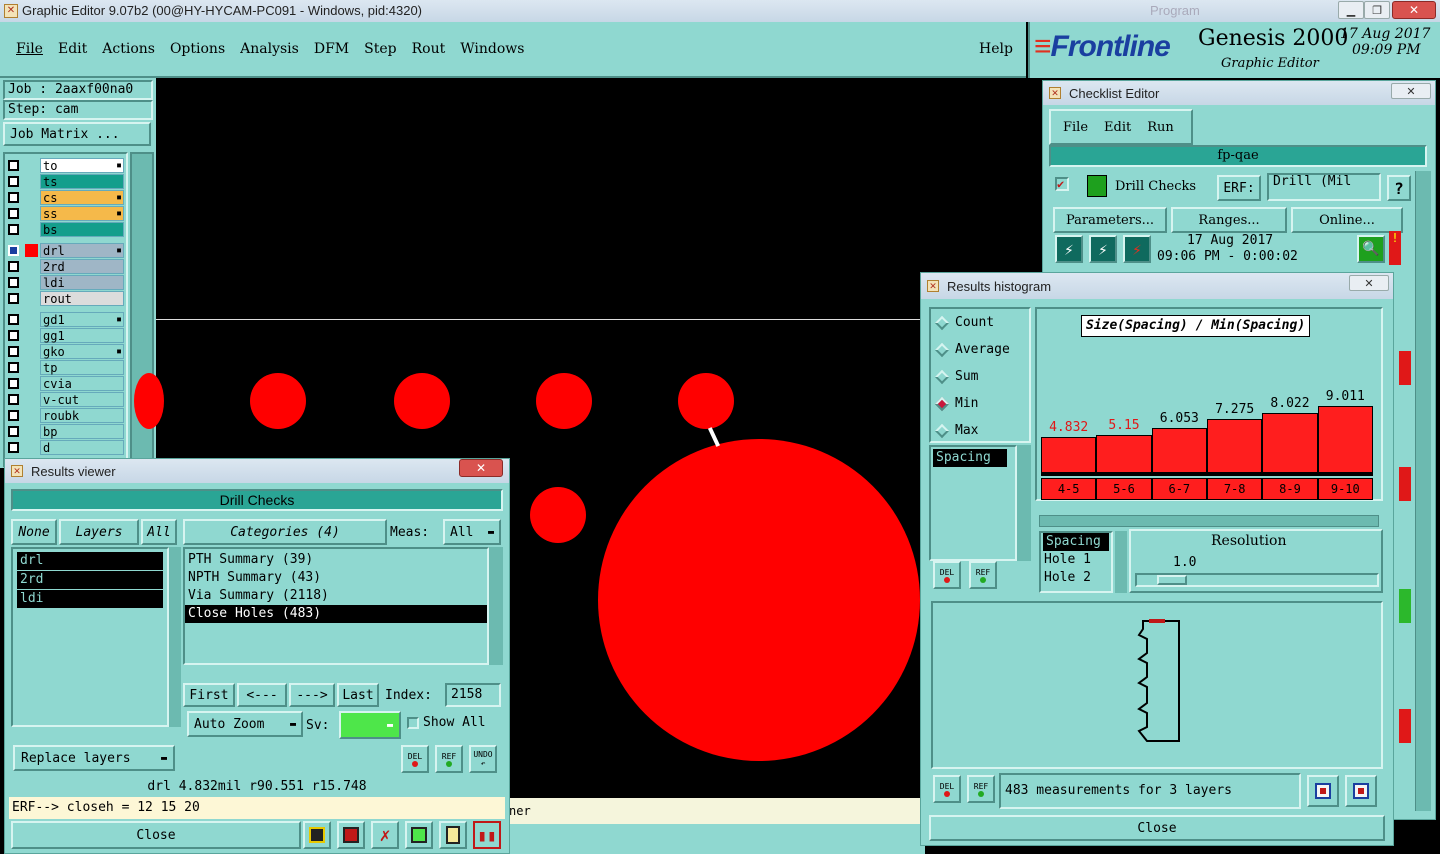  What do you see at coordinates (1076, 542) in the screenshot?
I see `list-item: Spacing` at bounding box center [1076, 542].